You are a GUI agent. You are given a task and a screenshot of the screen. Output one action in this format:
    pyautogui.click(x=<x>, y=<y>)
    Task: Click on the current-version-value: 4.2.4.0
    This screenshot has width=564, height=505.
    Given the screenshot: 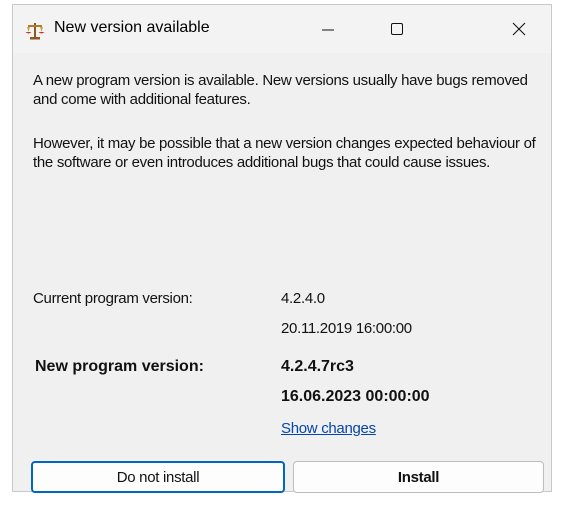 What is the action you would take?
    pyautogui.click(x=303, y=298)
    